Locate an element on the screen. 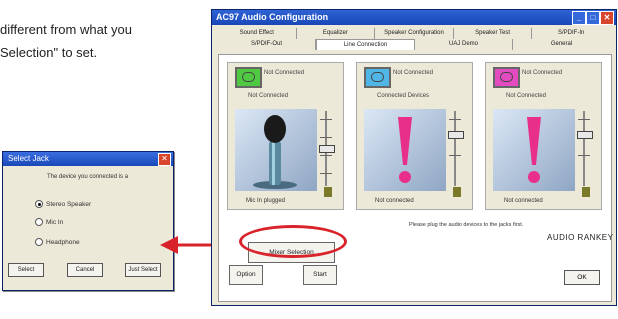  option-button: Option is located at coordinates (246, 275).